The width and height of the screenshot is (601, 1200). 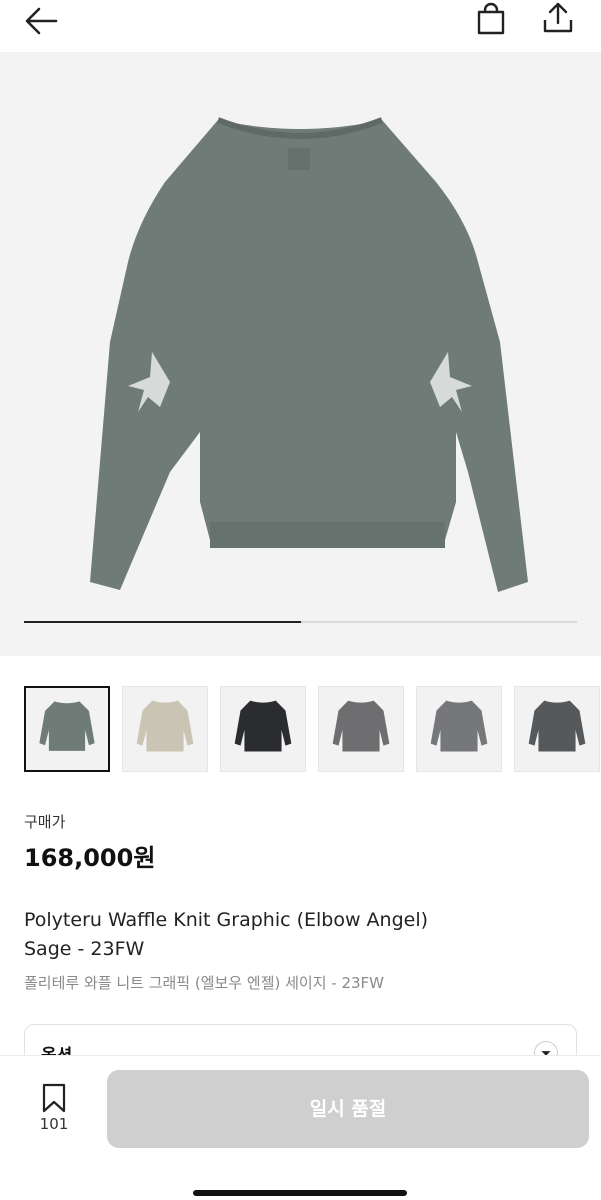 I want to click on gallery-progress-bar, so click(x=300, y=622).